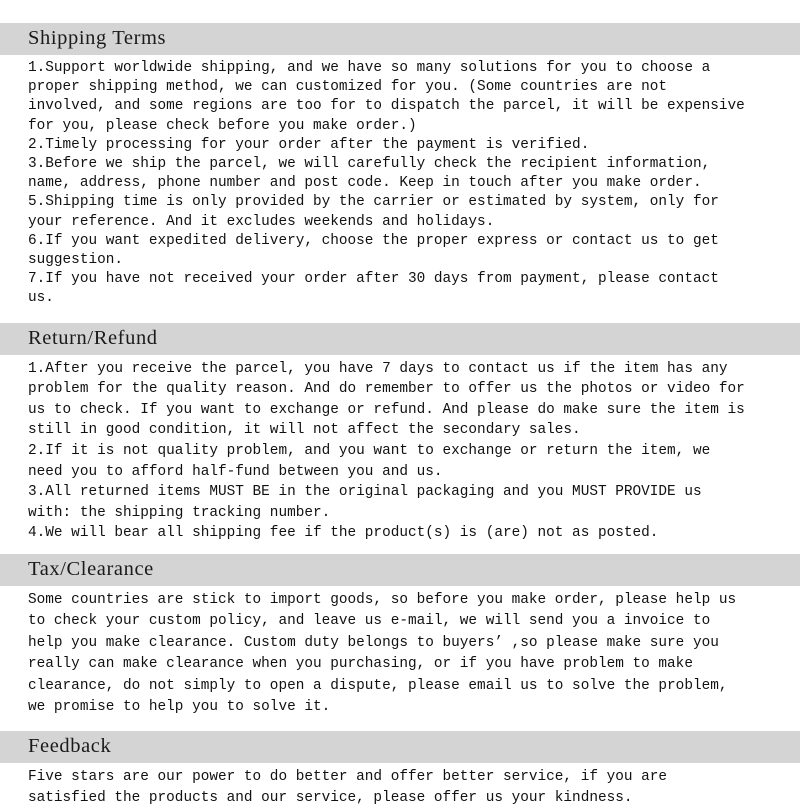 This screenshot has height=809, width=800. I want to click on section-header-tax-clearance: Tax/Clearance, so click(400, 569).